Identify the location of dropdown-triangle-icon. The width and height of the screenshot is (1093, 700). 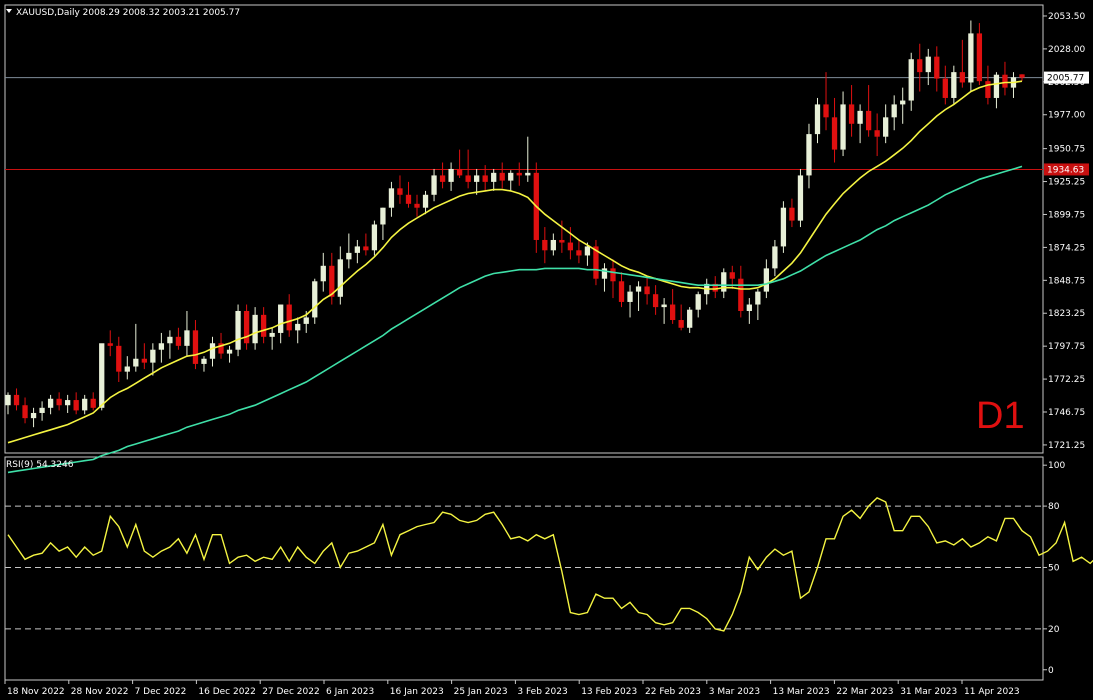
(9, 11).